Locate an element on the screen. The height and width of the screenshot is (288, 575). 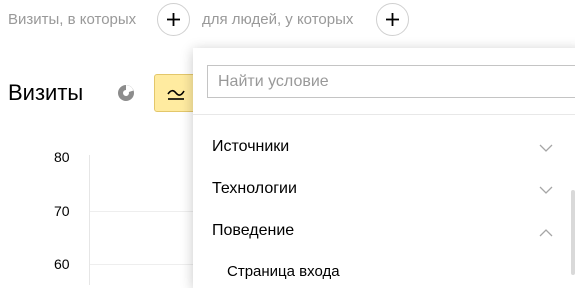
add-visit-condition-button is located at coordinates (173, 19).